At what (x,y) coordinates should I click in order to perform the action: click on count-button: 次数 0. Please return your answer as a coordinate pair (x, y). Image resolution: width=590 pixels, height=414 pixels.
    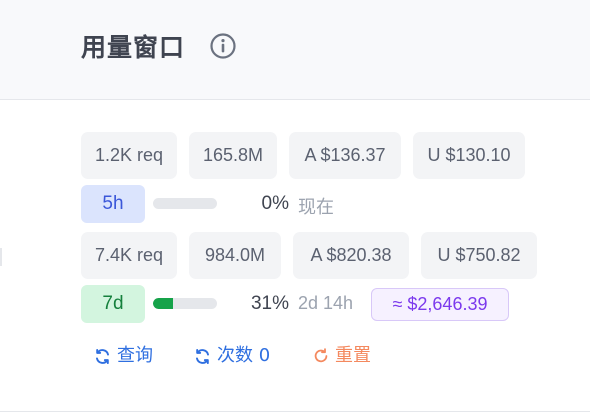
    Looking at the image, I should click on (232, 356).